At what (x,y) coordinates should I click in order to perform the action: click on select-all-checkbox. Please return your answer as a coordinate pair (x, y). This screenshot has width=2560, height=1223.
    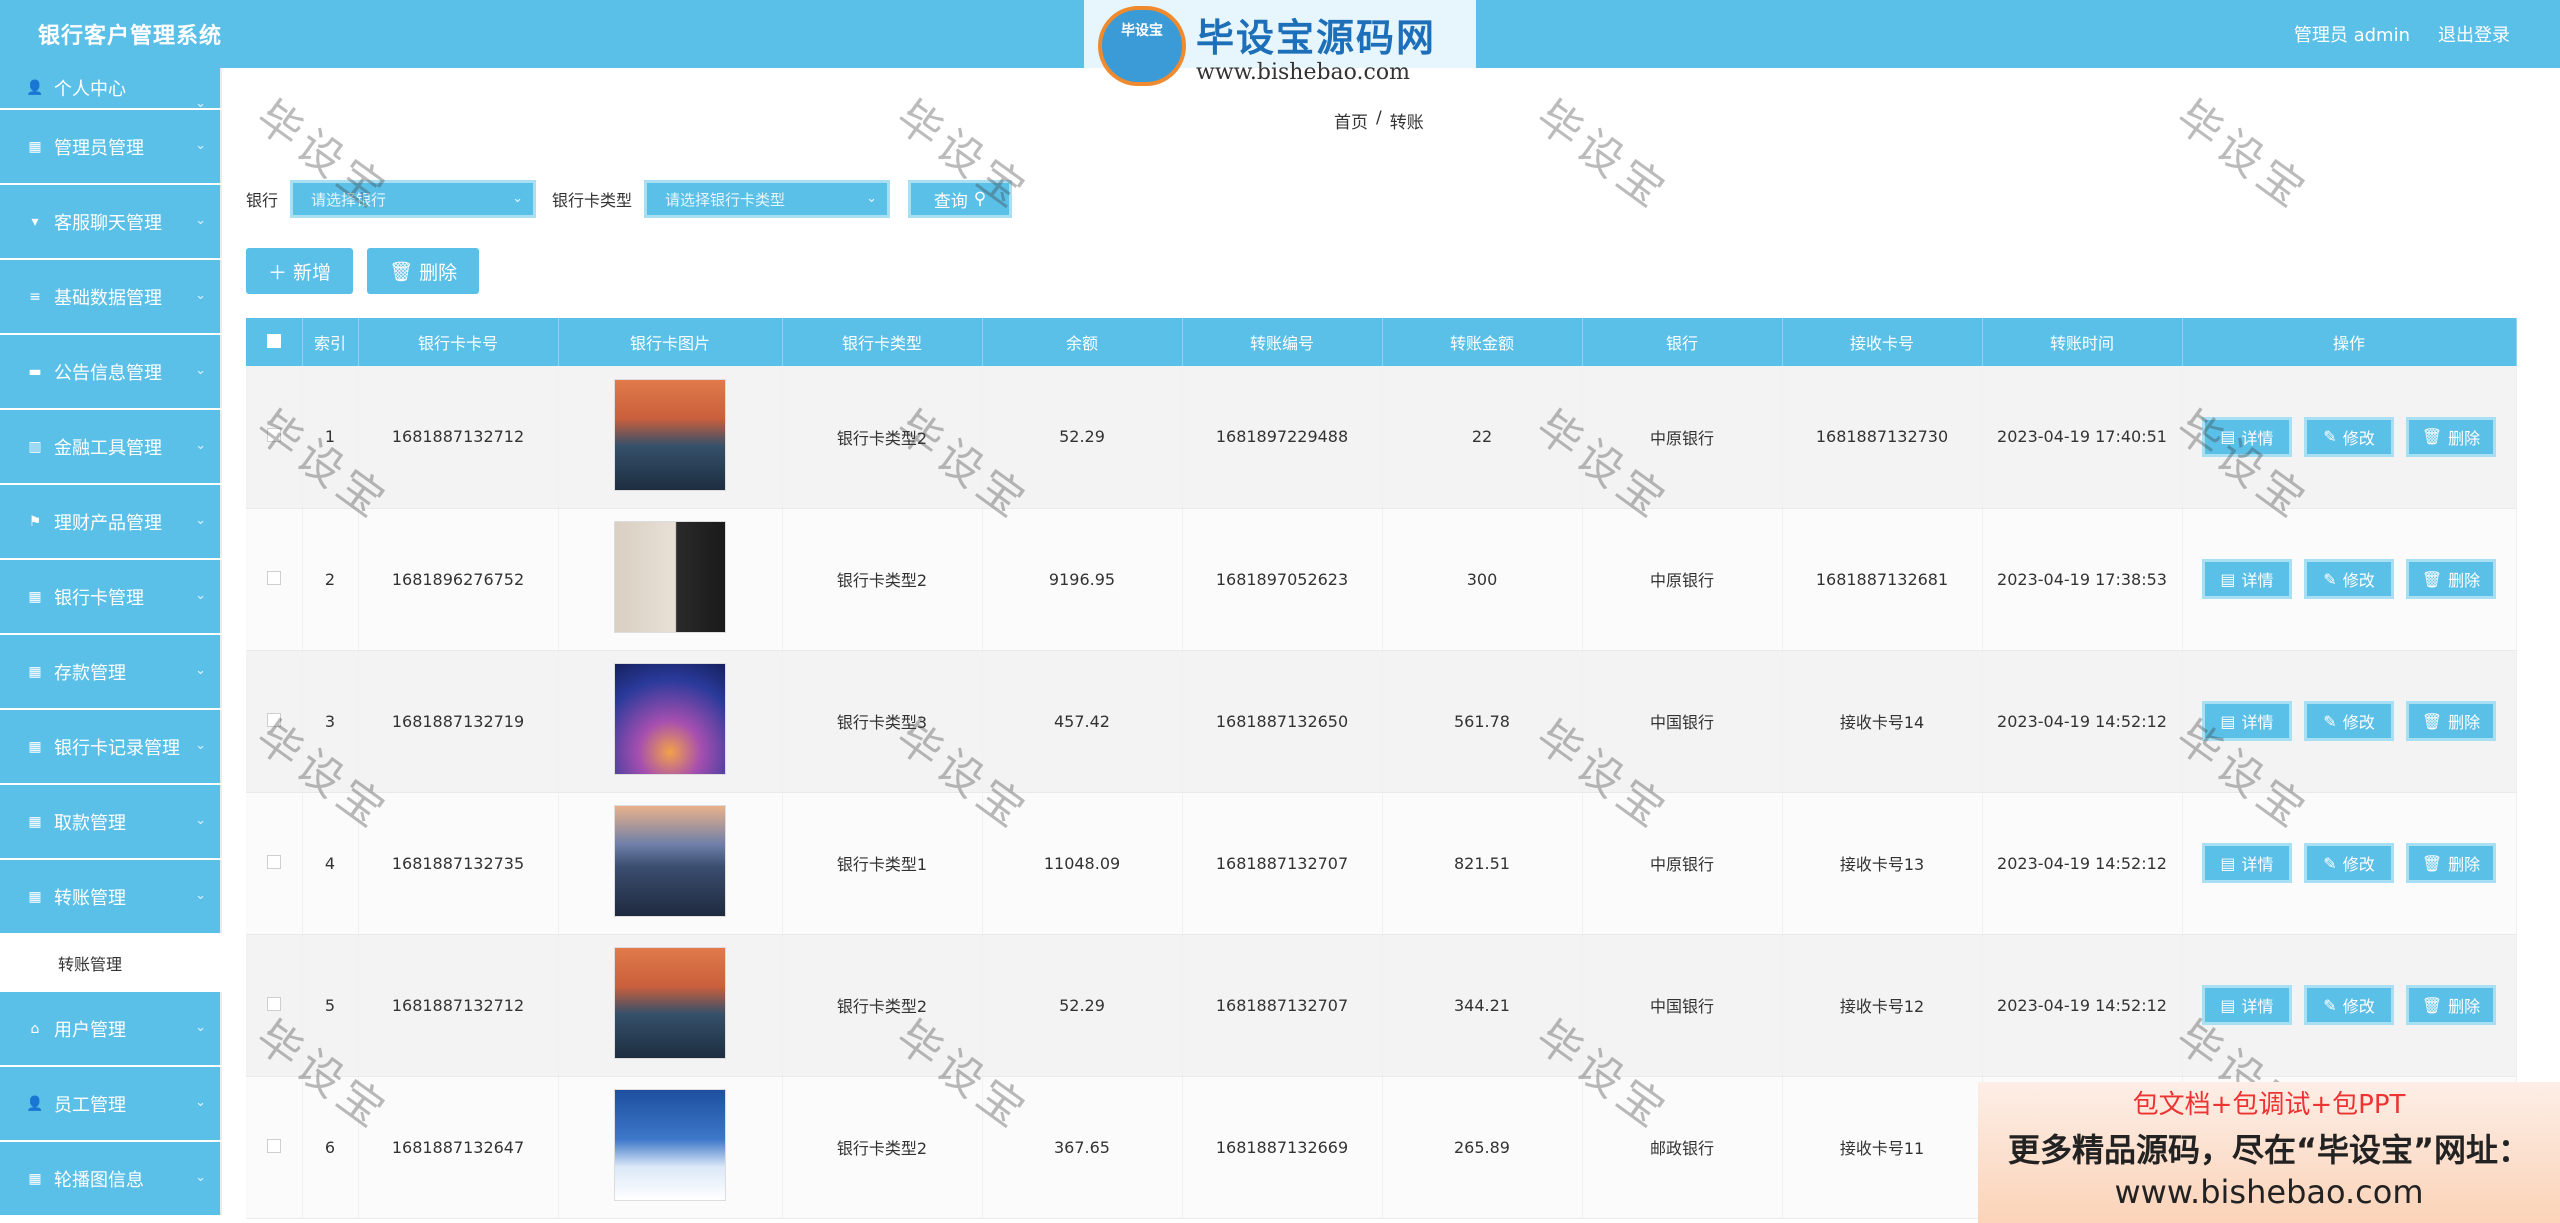
    Looking at the image, I should click on (273, 340).